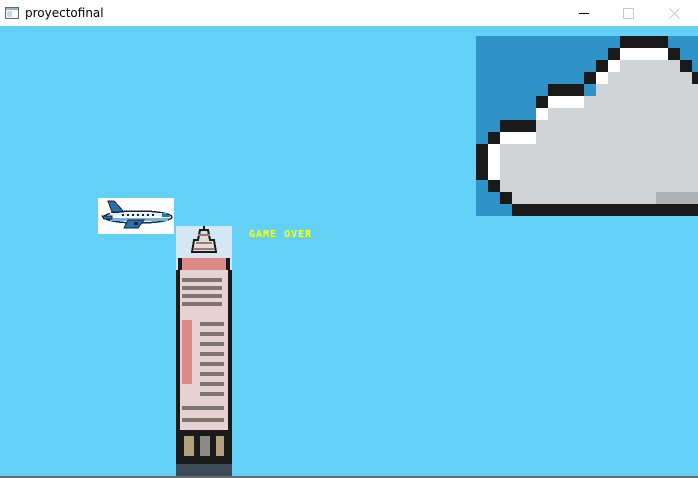  What do you see at coordinates (64, 13) in the screenshot?
I see `window-title: proyectofinal` at bounding box center [64, 13].